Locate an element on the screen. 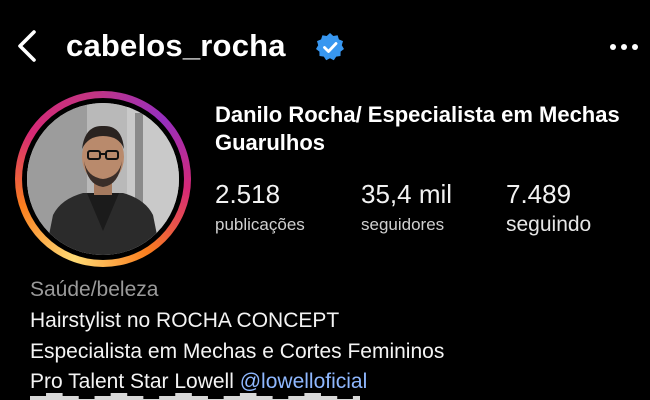 This screenshot has height=400, width=650. posts-count: 2.518 is located at coordinates (248, 194).